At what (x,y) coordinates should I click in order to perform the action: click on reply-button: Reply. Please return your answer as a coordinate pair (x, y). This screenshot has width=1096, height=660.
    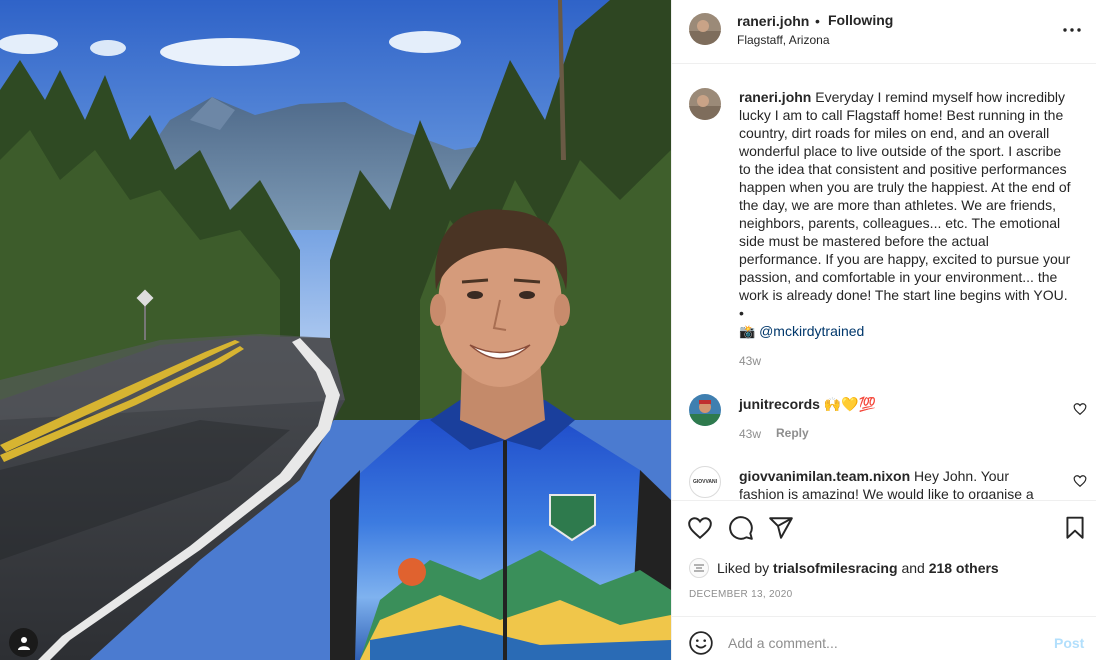
    Looking at the image, I should click on (792, 433).